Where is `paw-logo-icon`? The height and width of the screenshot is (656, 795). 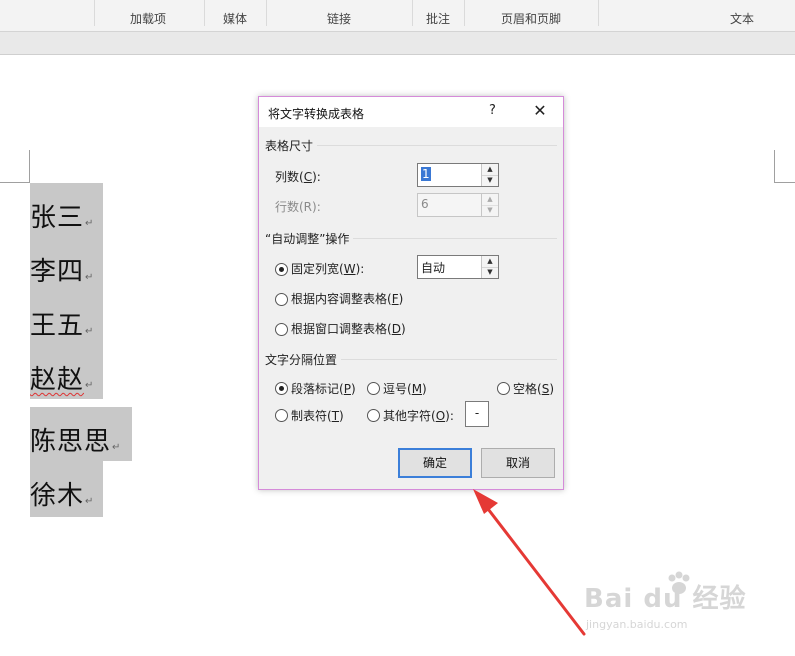
paw-logo-icon is located at coordinates (679, 582).